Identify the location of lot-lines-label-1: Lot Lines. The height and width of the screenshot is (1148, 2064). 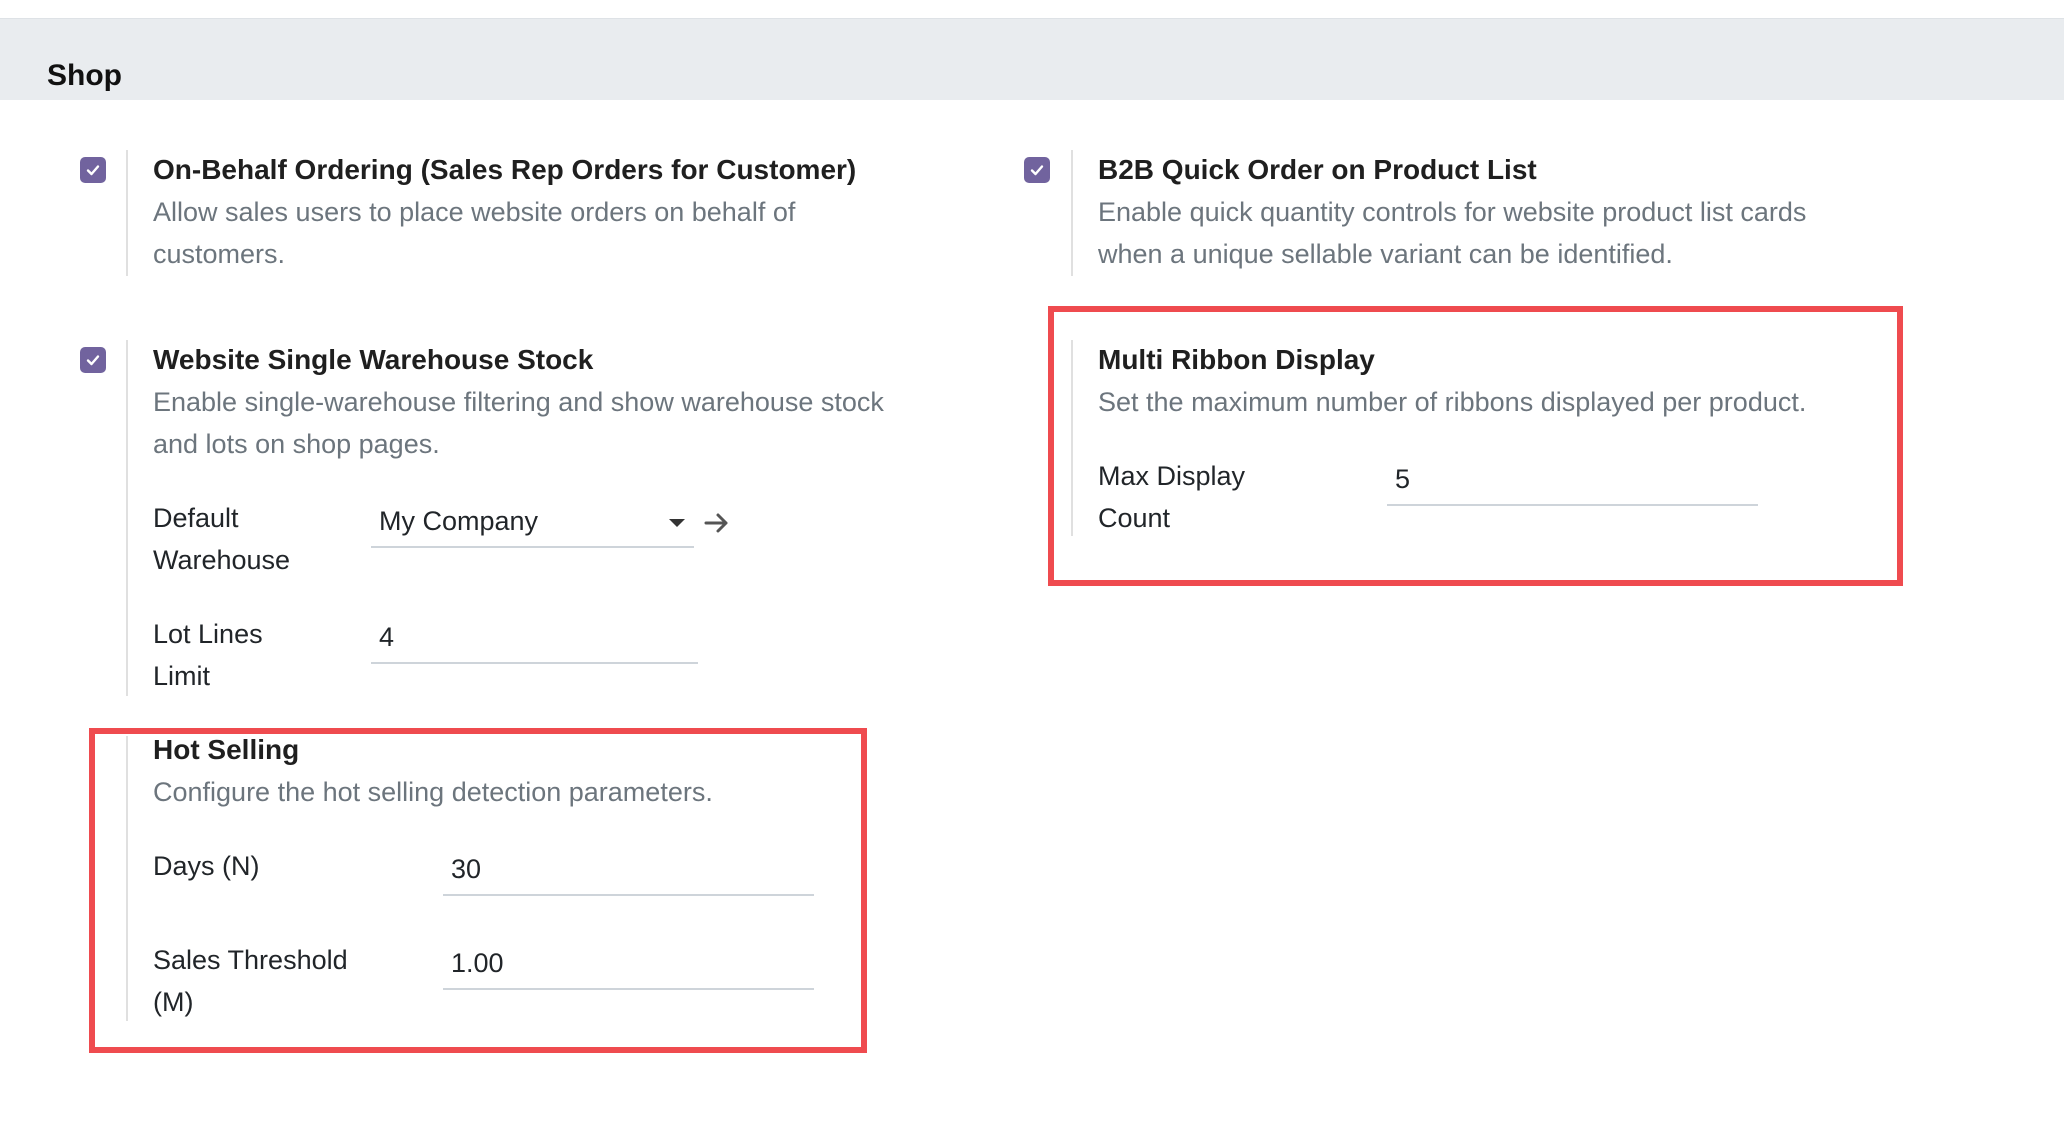
(208, 634).